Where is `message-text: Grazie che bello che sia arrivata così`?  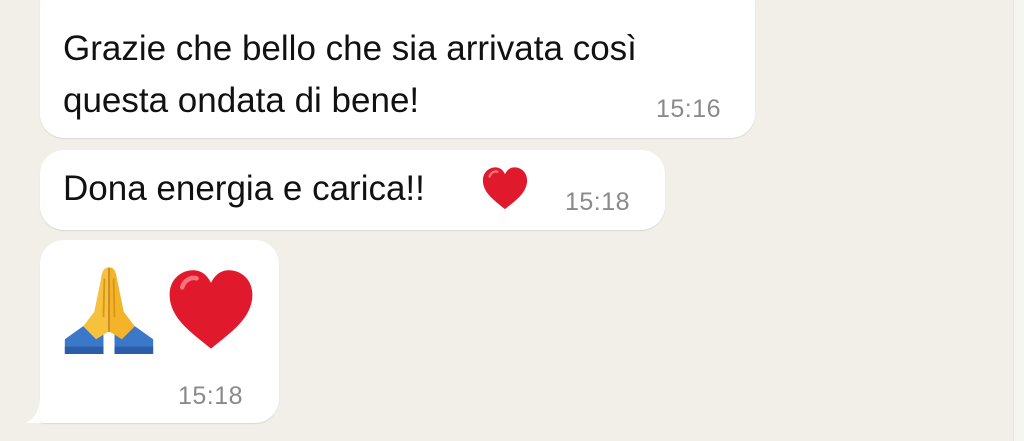 message-text: Grazie che bello che sia arrivata così is located at coordinates (350, 48).